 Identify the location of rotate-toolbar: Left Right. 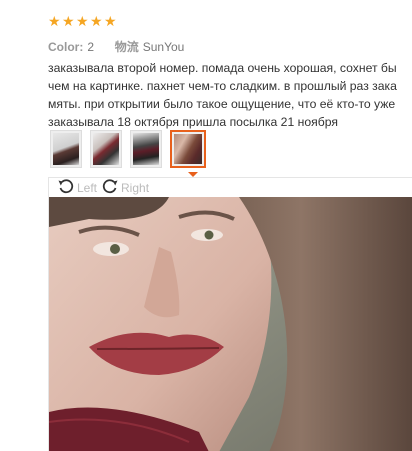
(230, 187).